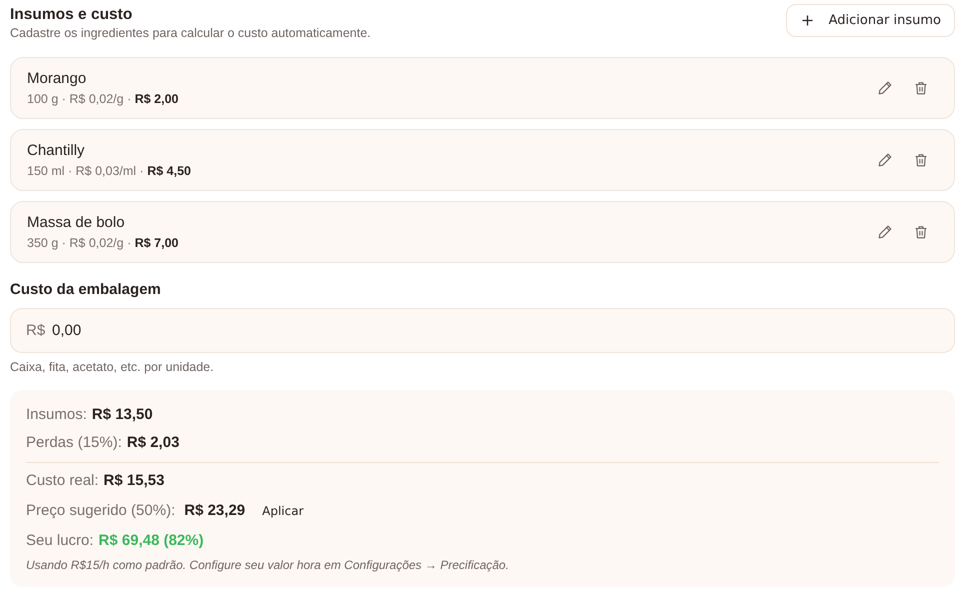 The width and height of the screenshot is (973, 607). Describe the element at coordinates (60, 541) in the screenshot. I see `summary-label: Seu lucro:` at that location.